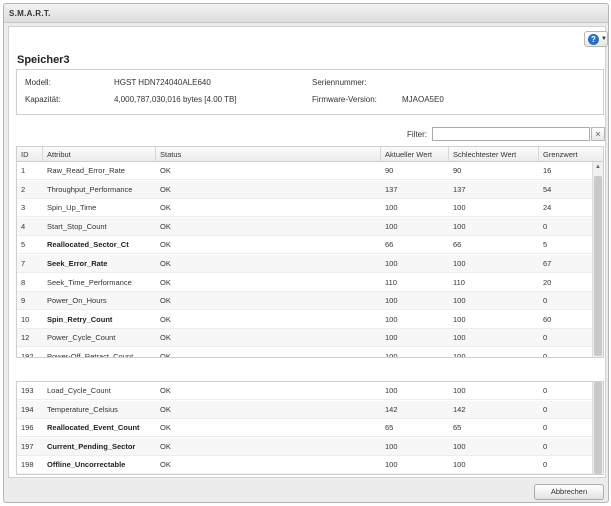  I want to click on disk-name-heading: Speicher3, so click(43, 60).